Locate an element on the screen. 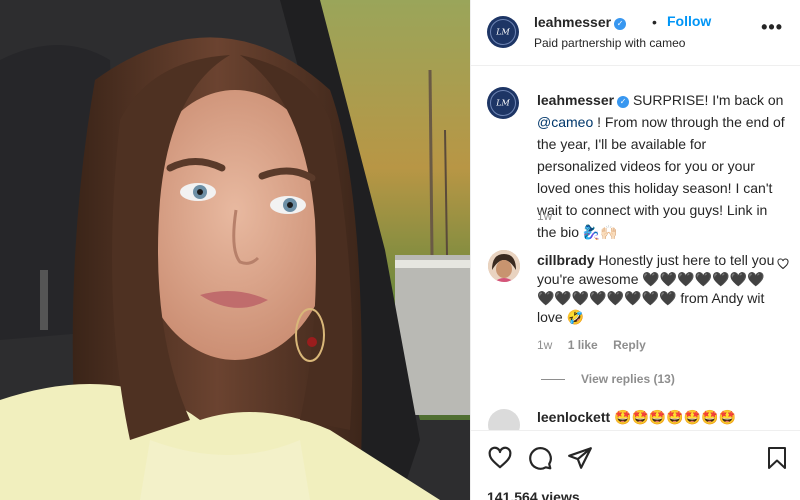  caption-timestamp: 1w is located at coordinates (544, 216).